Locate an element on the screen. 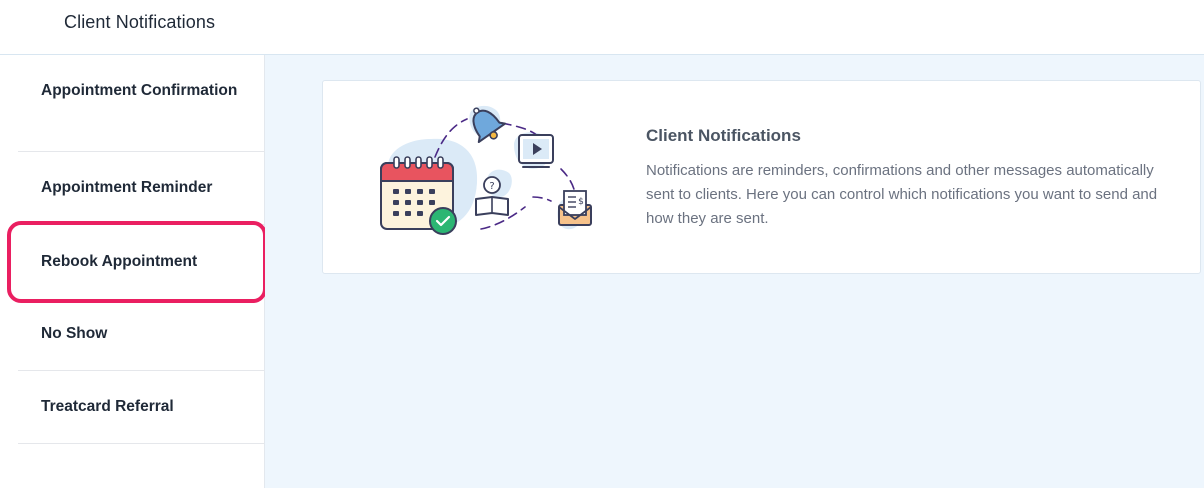 The height and width of the screenshot is (488, 1204). card-title: Client Notifications is located at coordinates (723, 135).